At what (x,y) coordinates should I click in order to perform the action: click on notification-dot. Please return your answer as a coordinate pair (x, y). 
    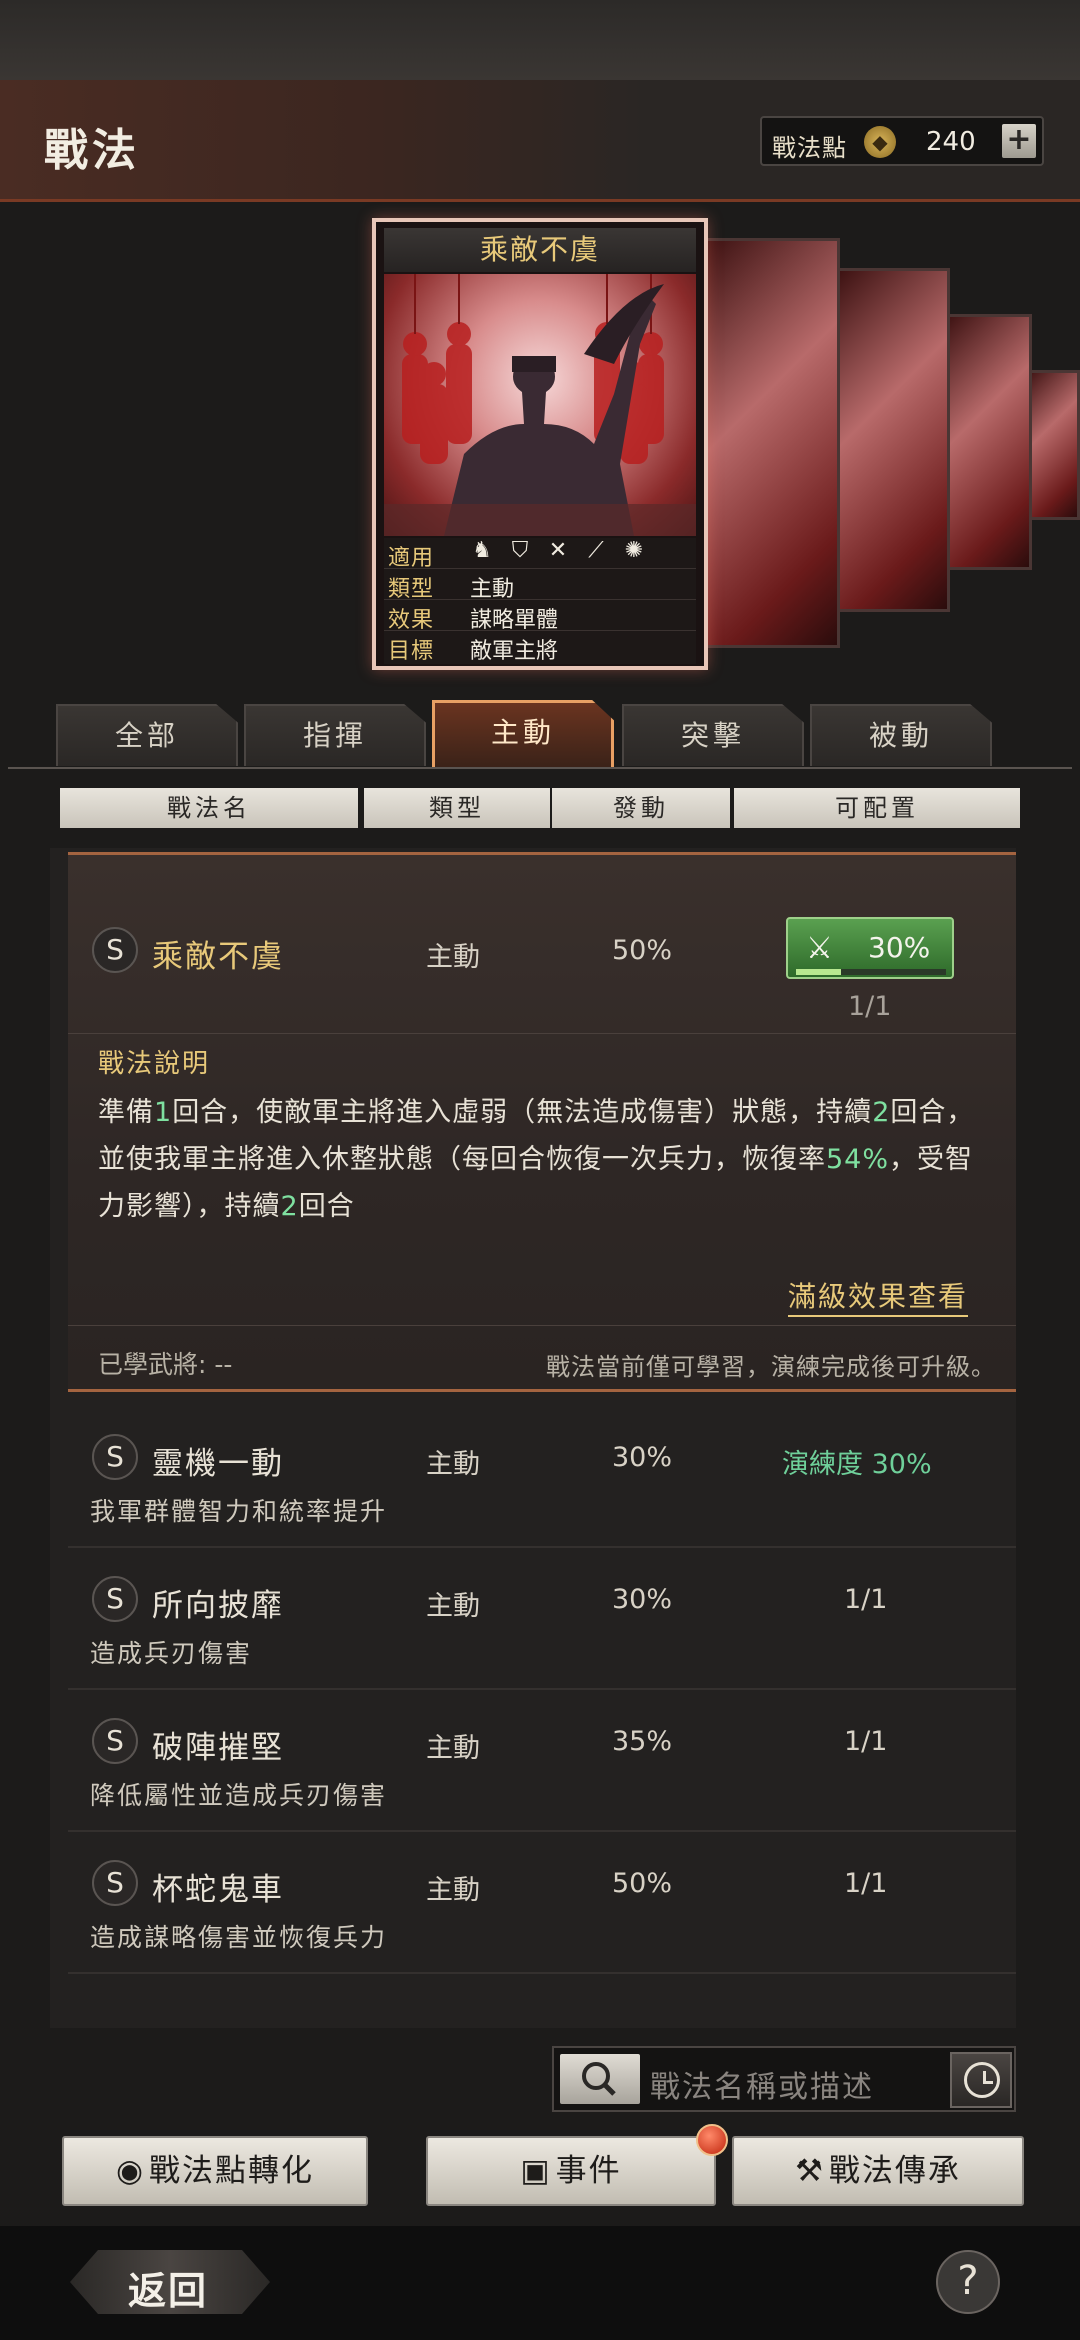
    Looking at the image, I should click on (712, 2140).